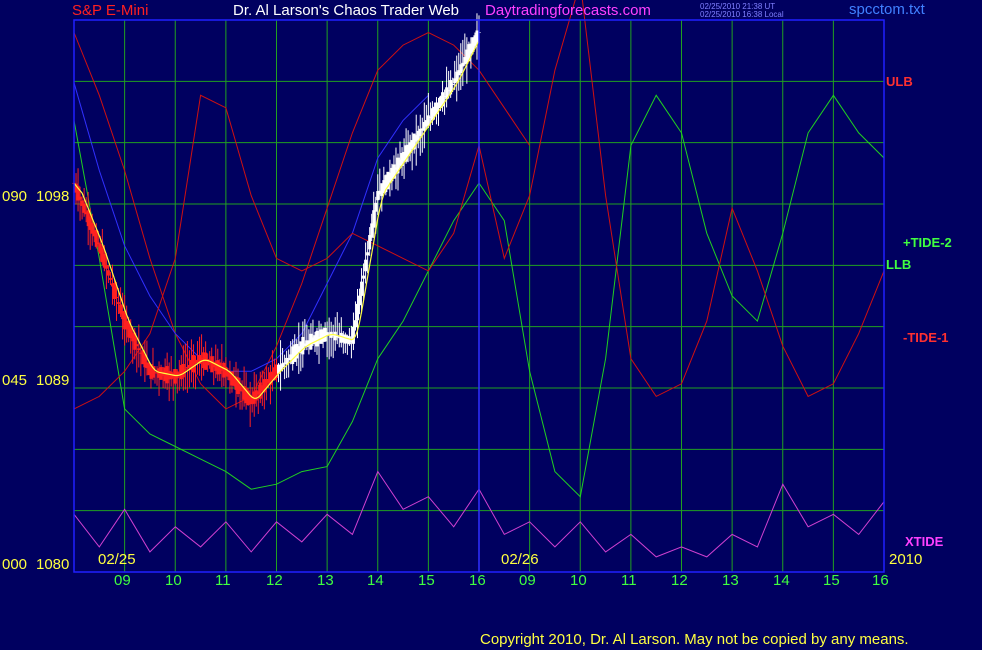 The height and width of the screenshot is (650, 982). I want to click on label-llb: LLB, so click(899, 264).